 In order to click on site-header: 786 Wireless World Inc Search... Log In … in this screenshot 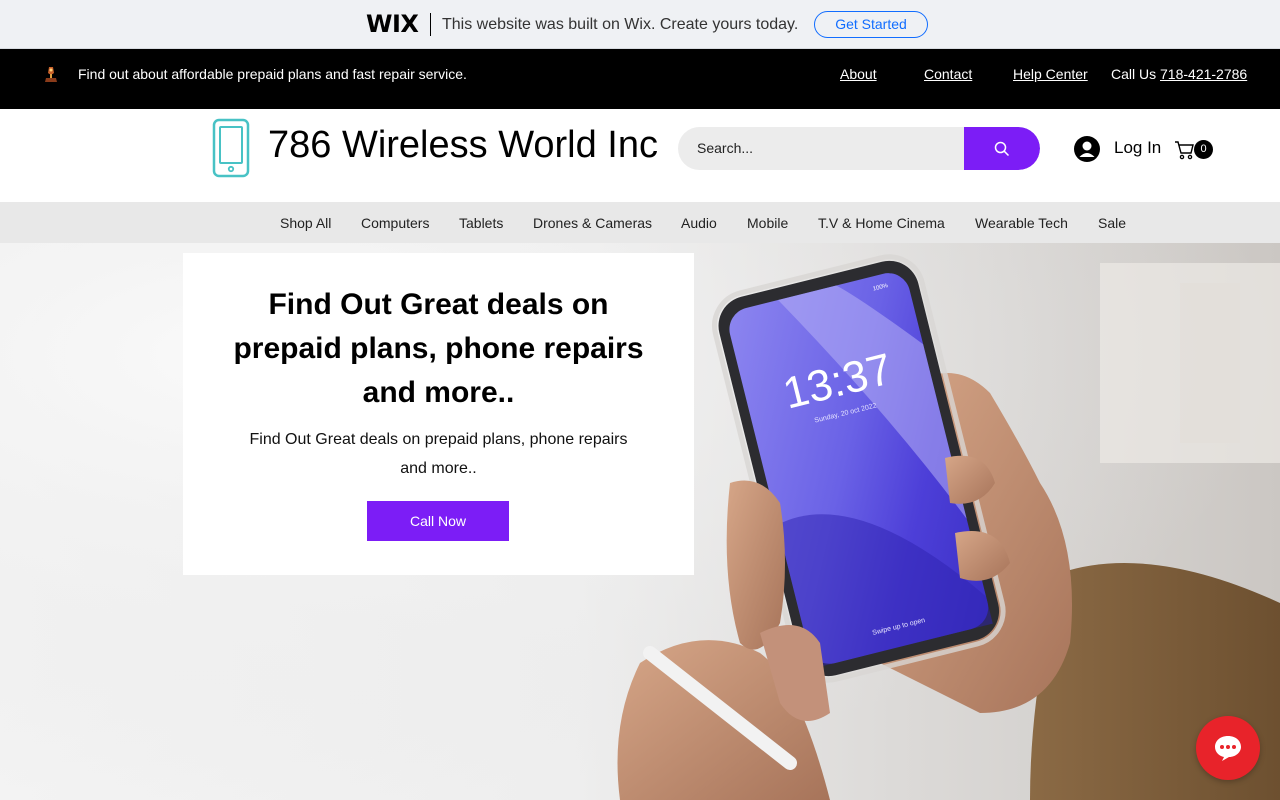, I will do `click(640, 155)`.